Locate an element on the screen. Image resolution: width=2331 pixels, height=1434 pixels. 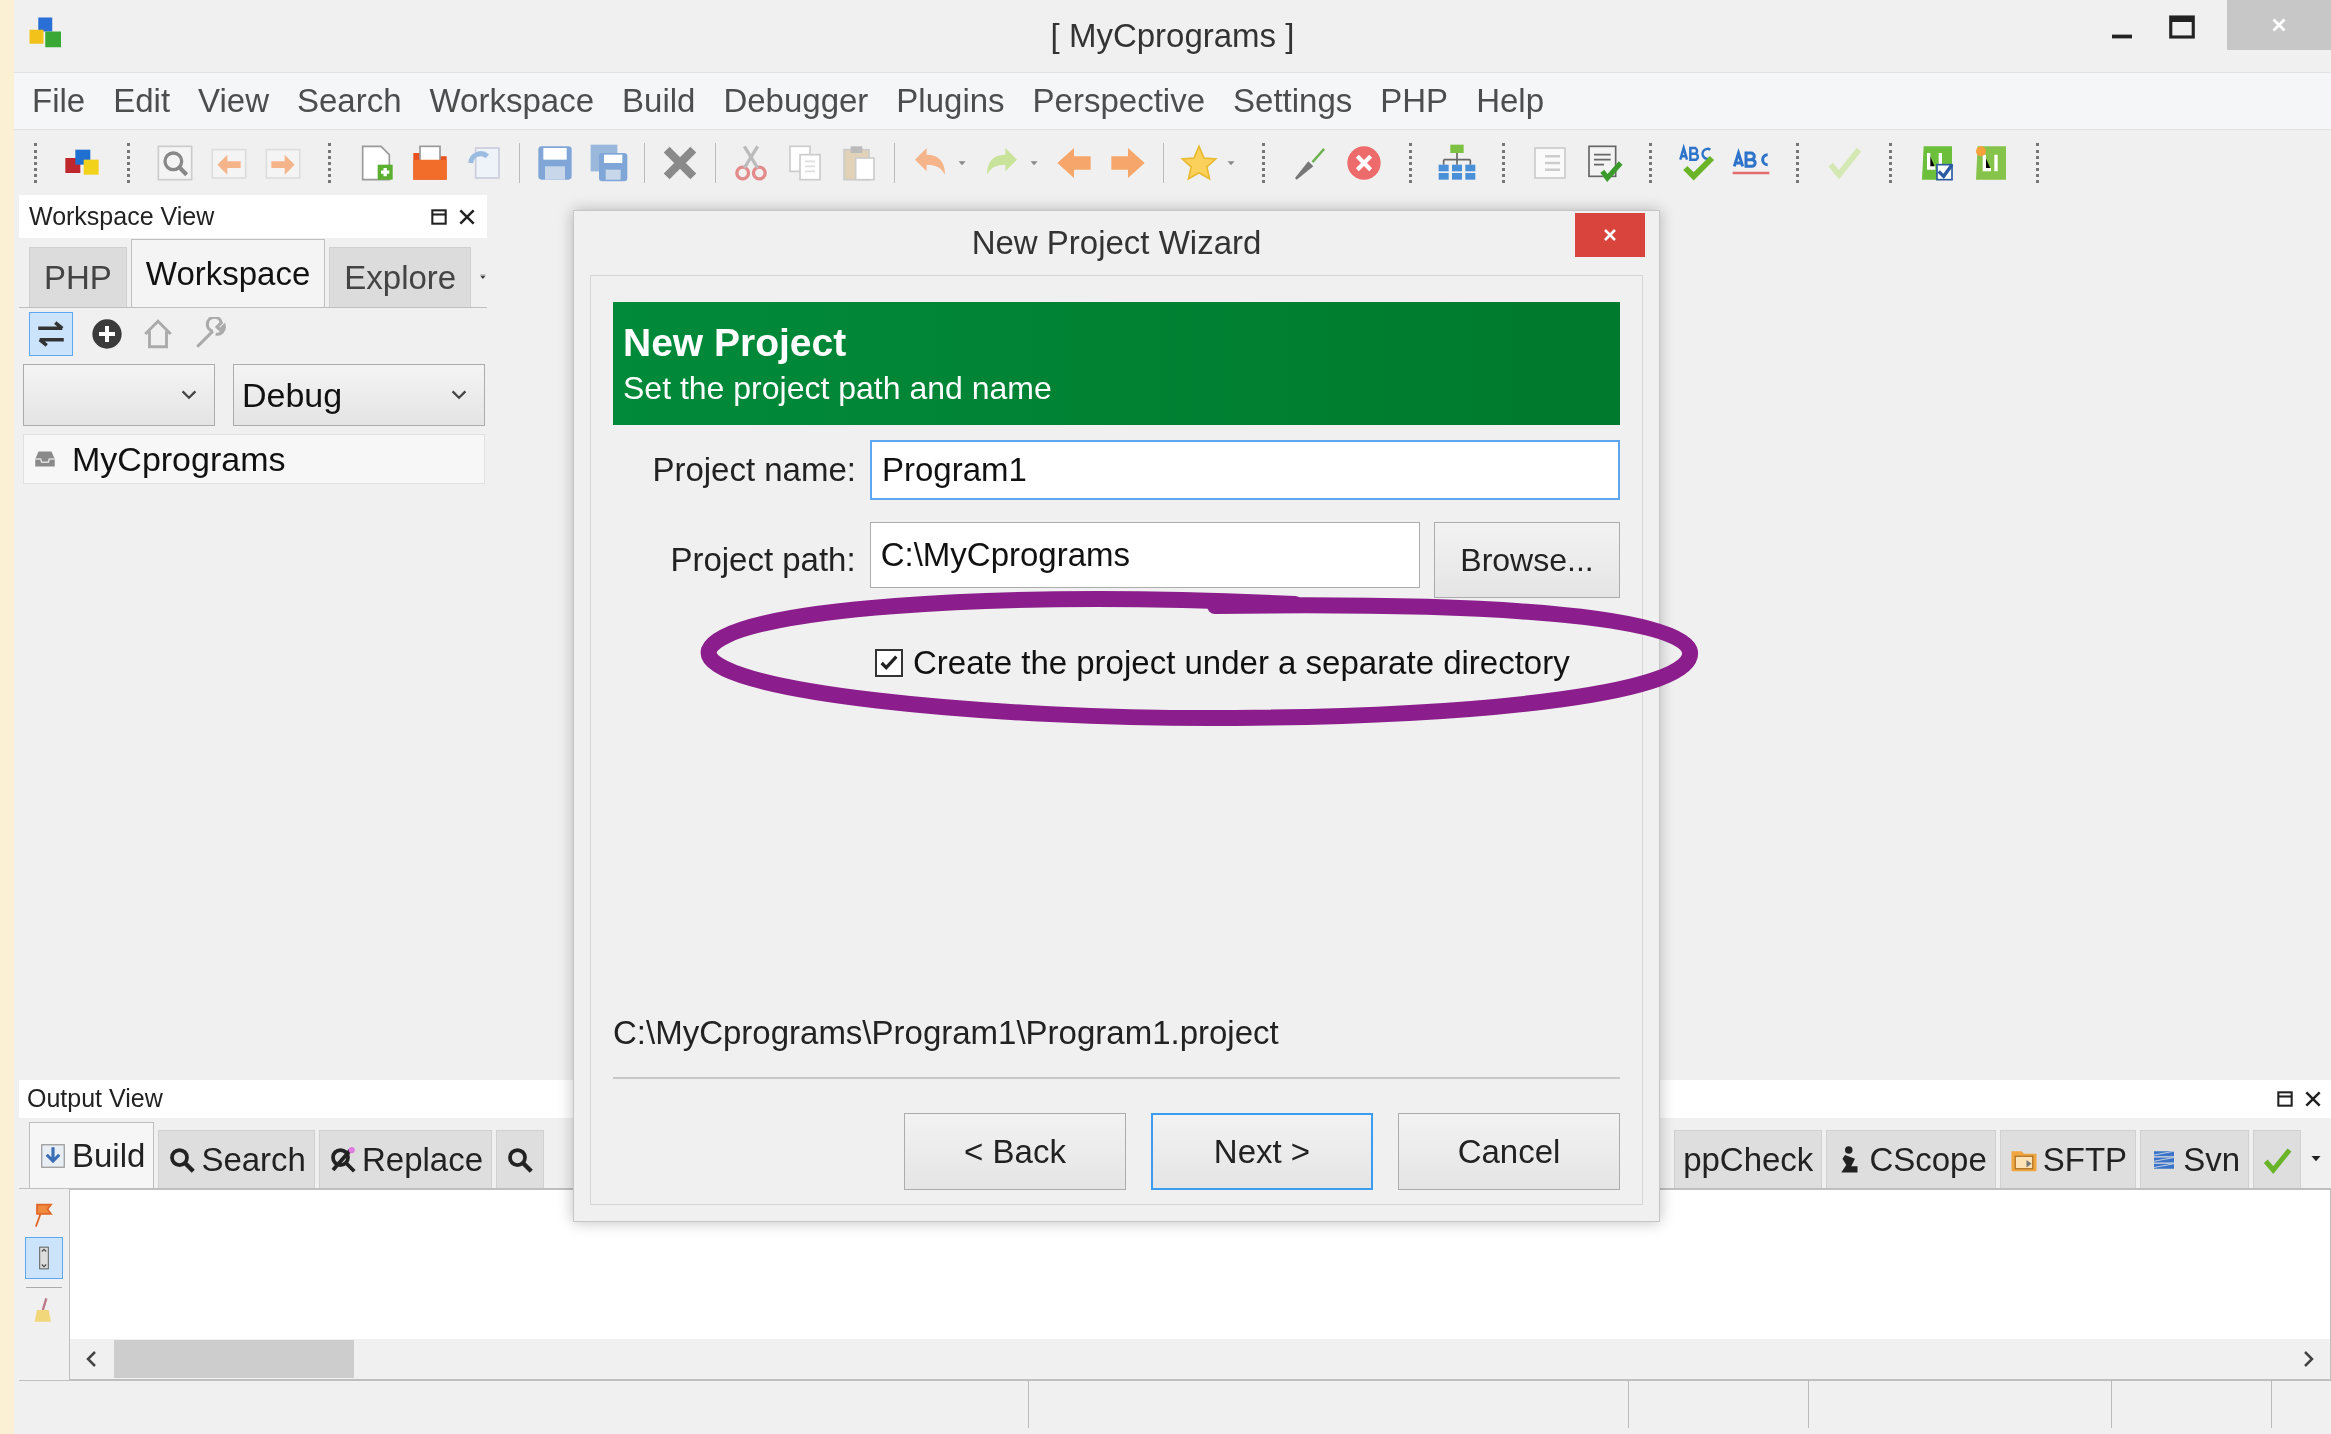
tab: Workspace is located at coordinates (228, 273).